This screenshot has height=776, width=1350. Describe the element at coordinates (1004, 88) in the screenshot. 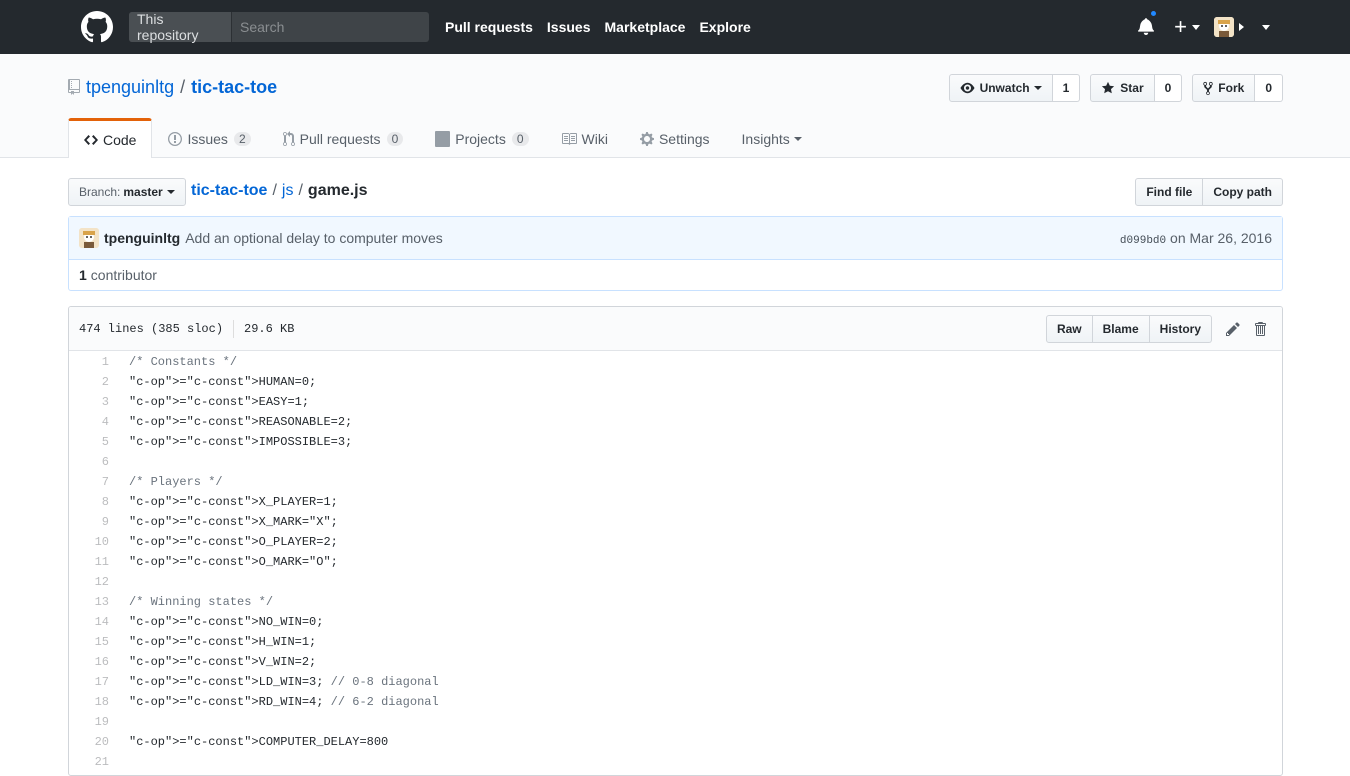

I see `unwatch-label: Unwatch` at that location.